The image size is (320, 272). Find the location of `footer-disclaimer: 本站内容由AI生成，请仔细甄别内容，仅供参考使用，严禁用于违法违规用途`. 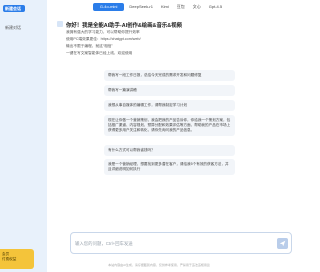

footer-disclaimer: 本站内容由AI生成，请仔细甄别内容，仅供参考使用，严禁用于违法违规用途 is located at coordinates (159, 265).